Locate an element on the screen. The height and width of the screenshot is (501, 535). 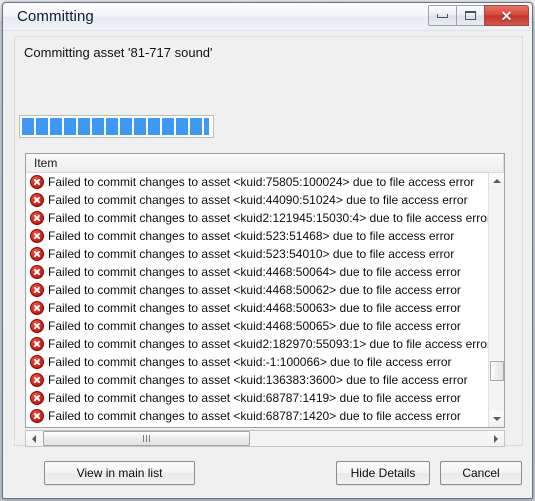
maximize-icon is located at coordinates (470, 15).